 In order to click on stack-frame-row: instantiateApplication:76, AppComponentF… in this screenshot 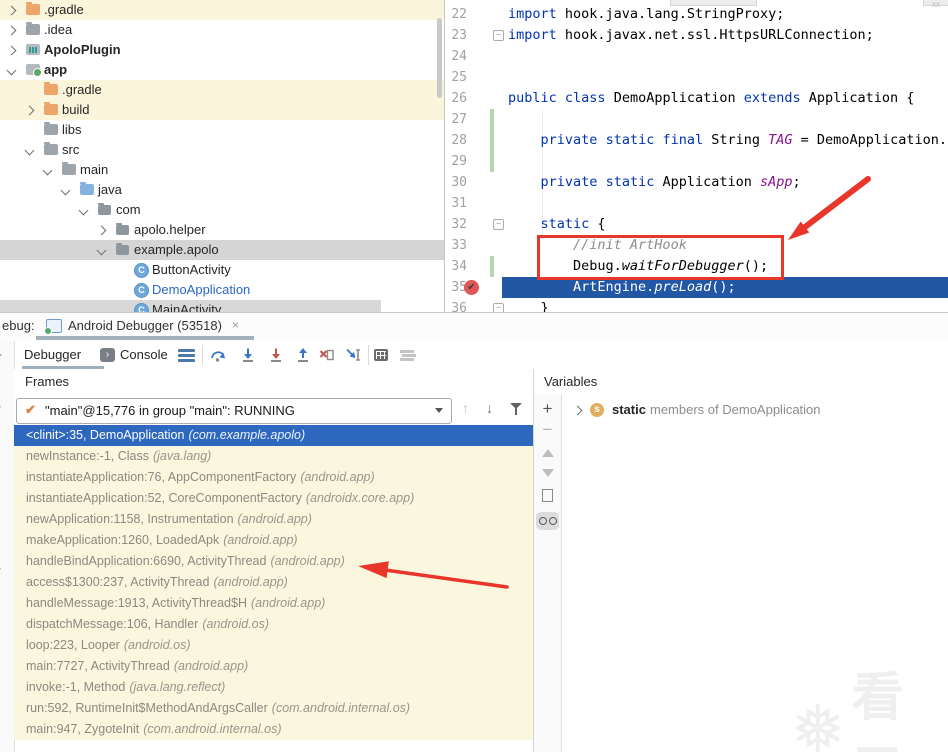, I will do `click(273, 477)`.